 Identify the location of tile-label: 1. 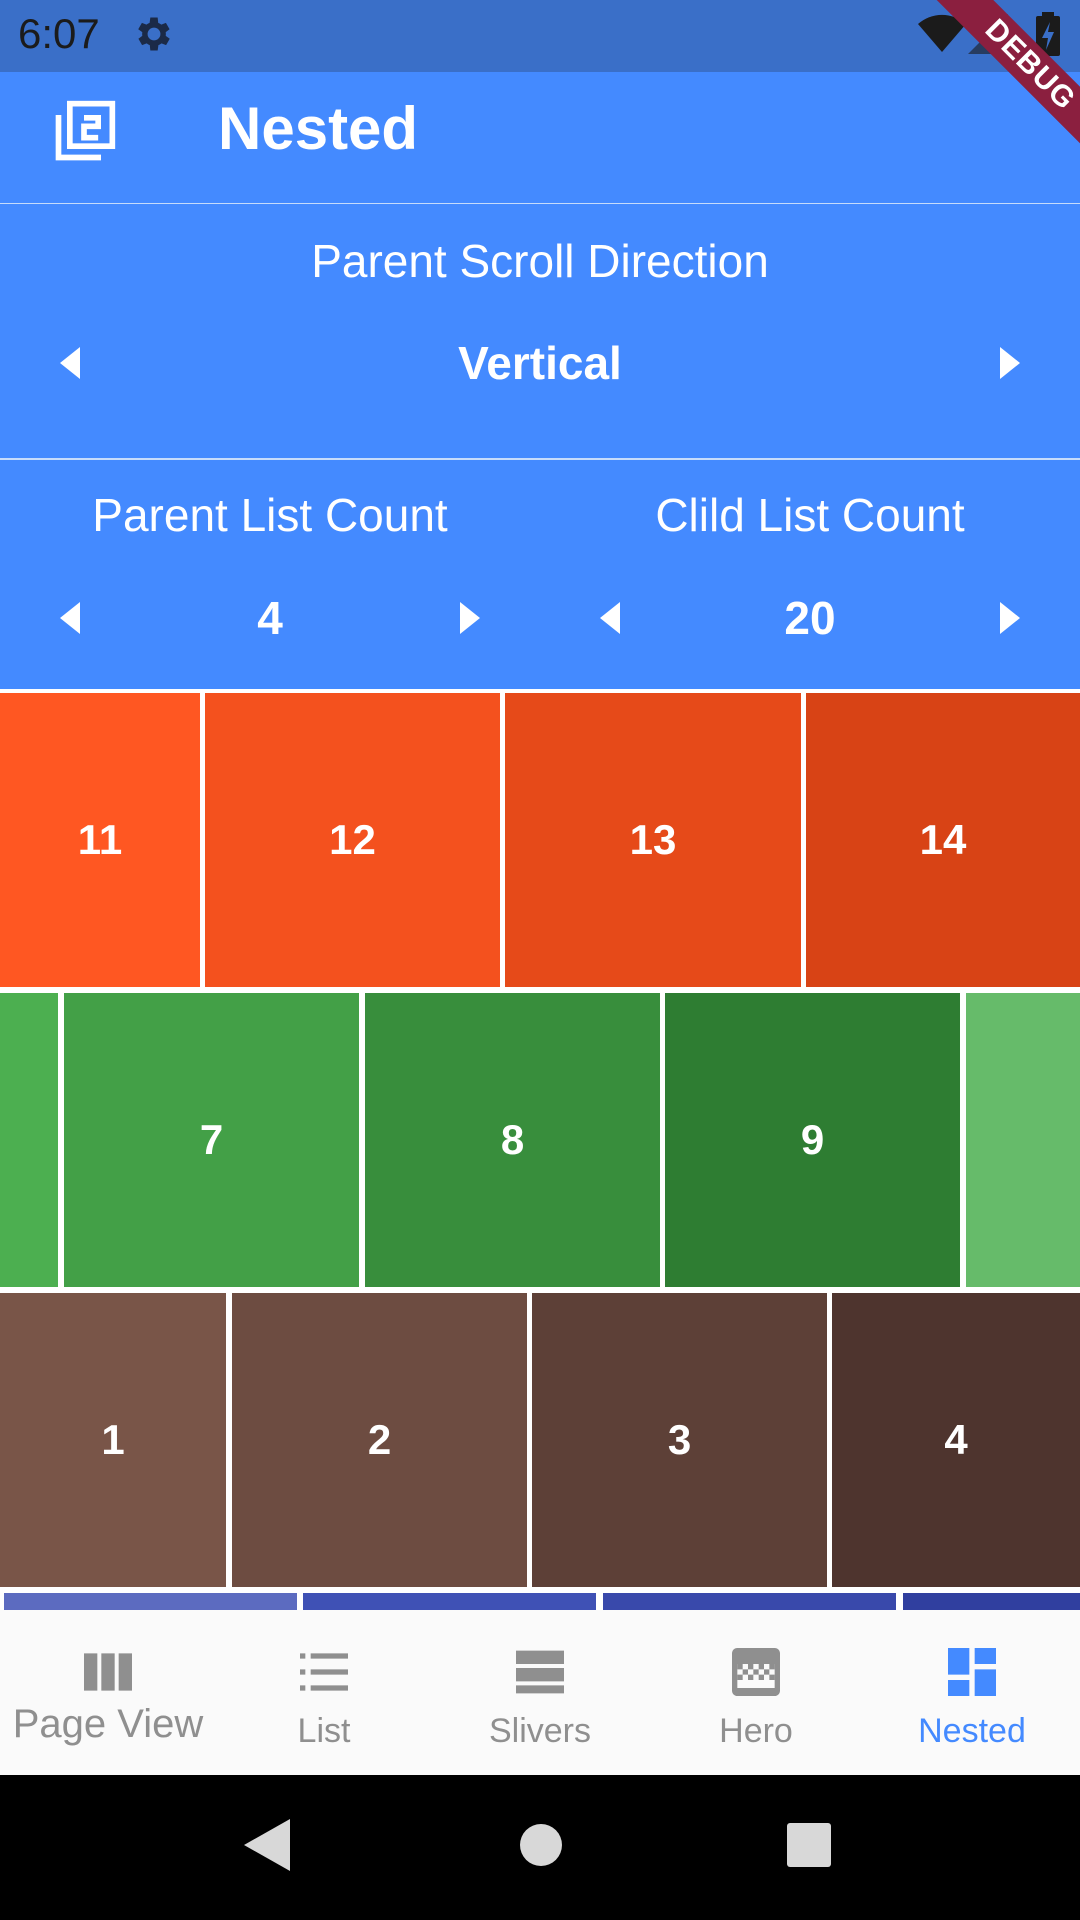
(113, 1439).